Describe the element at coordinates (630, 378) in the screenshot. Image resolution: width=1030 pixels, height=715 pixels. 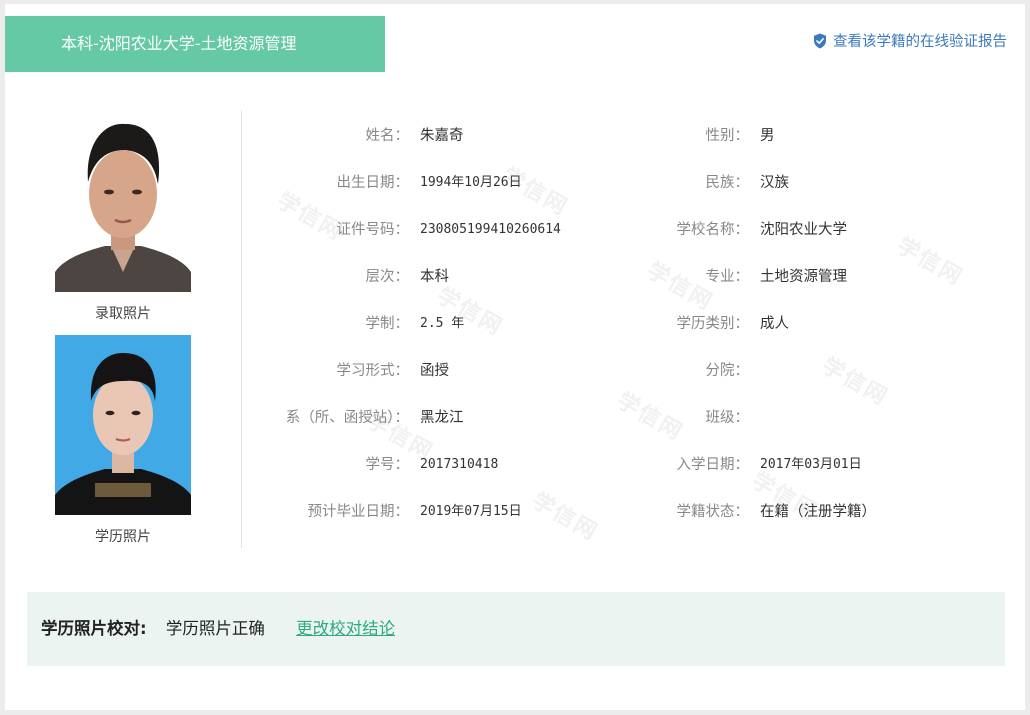
I see `info-row: 学习形式： 函授 分院：` at that location.